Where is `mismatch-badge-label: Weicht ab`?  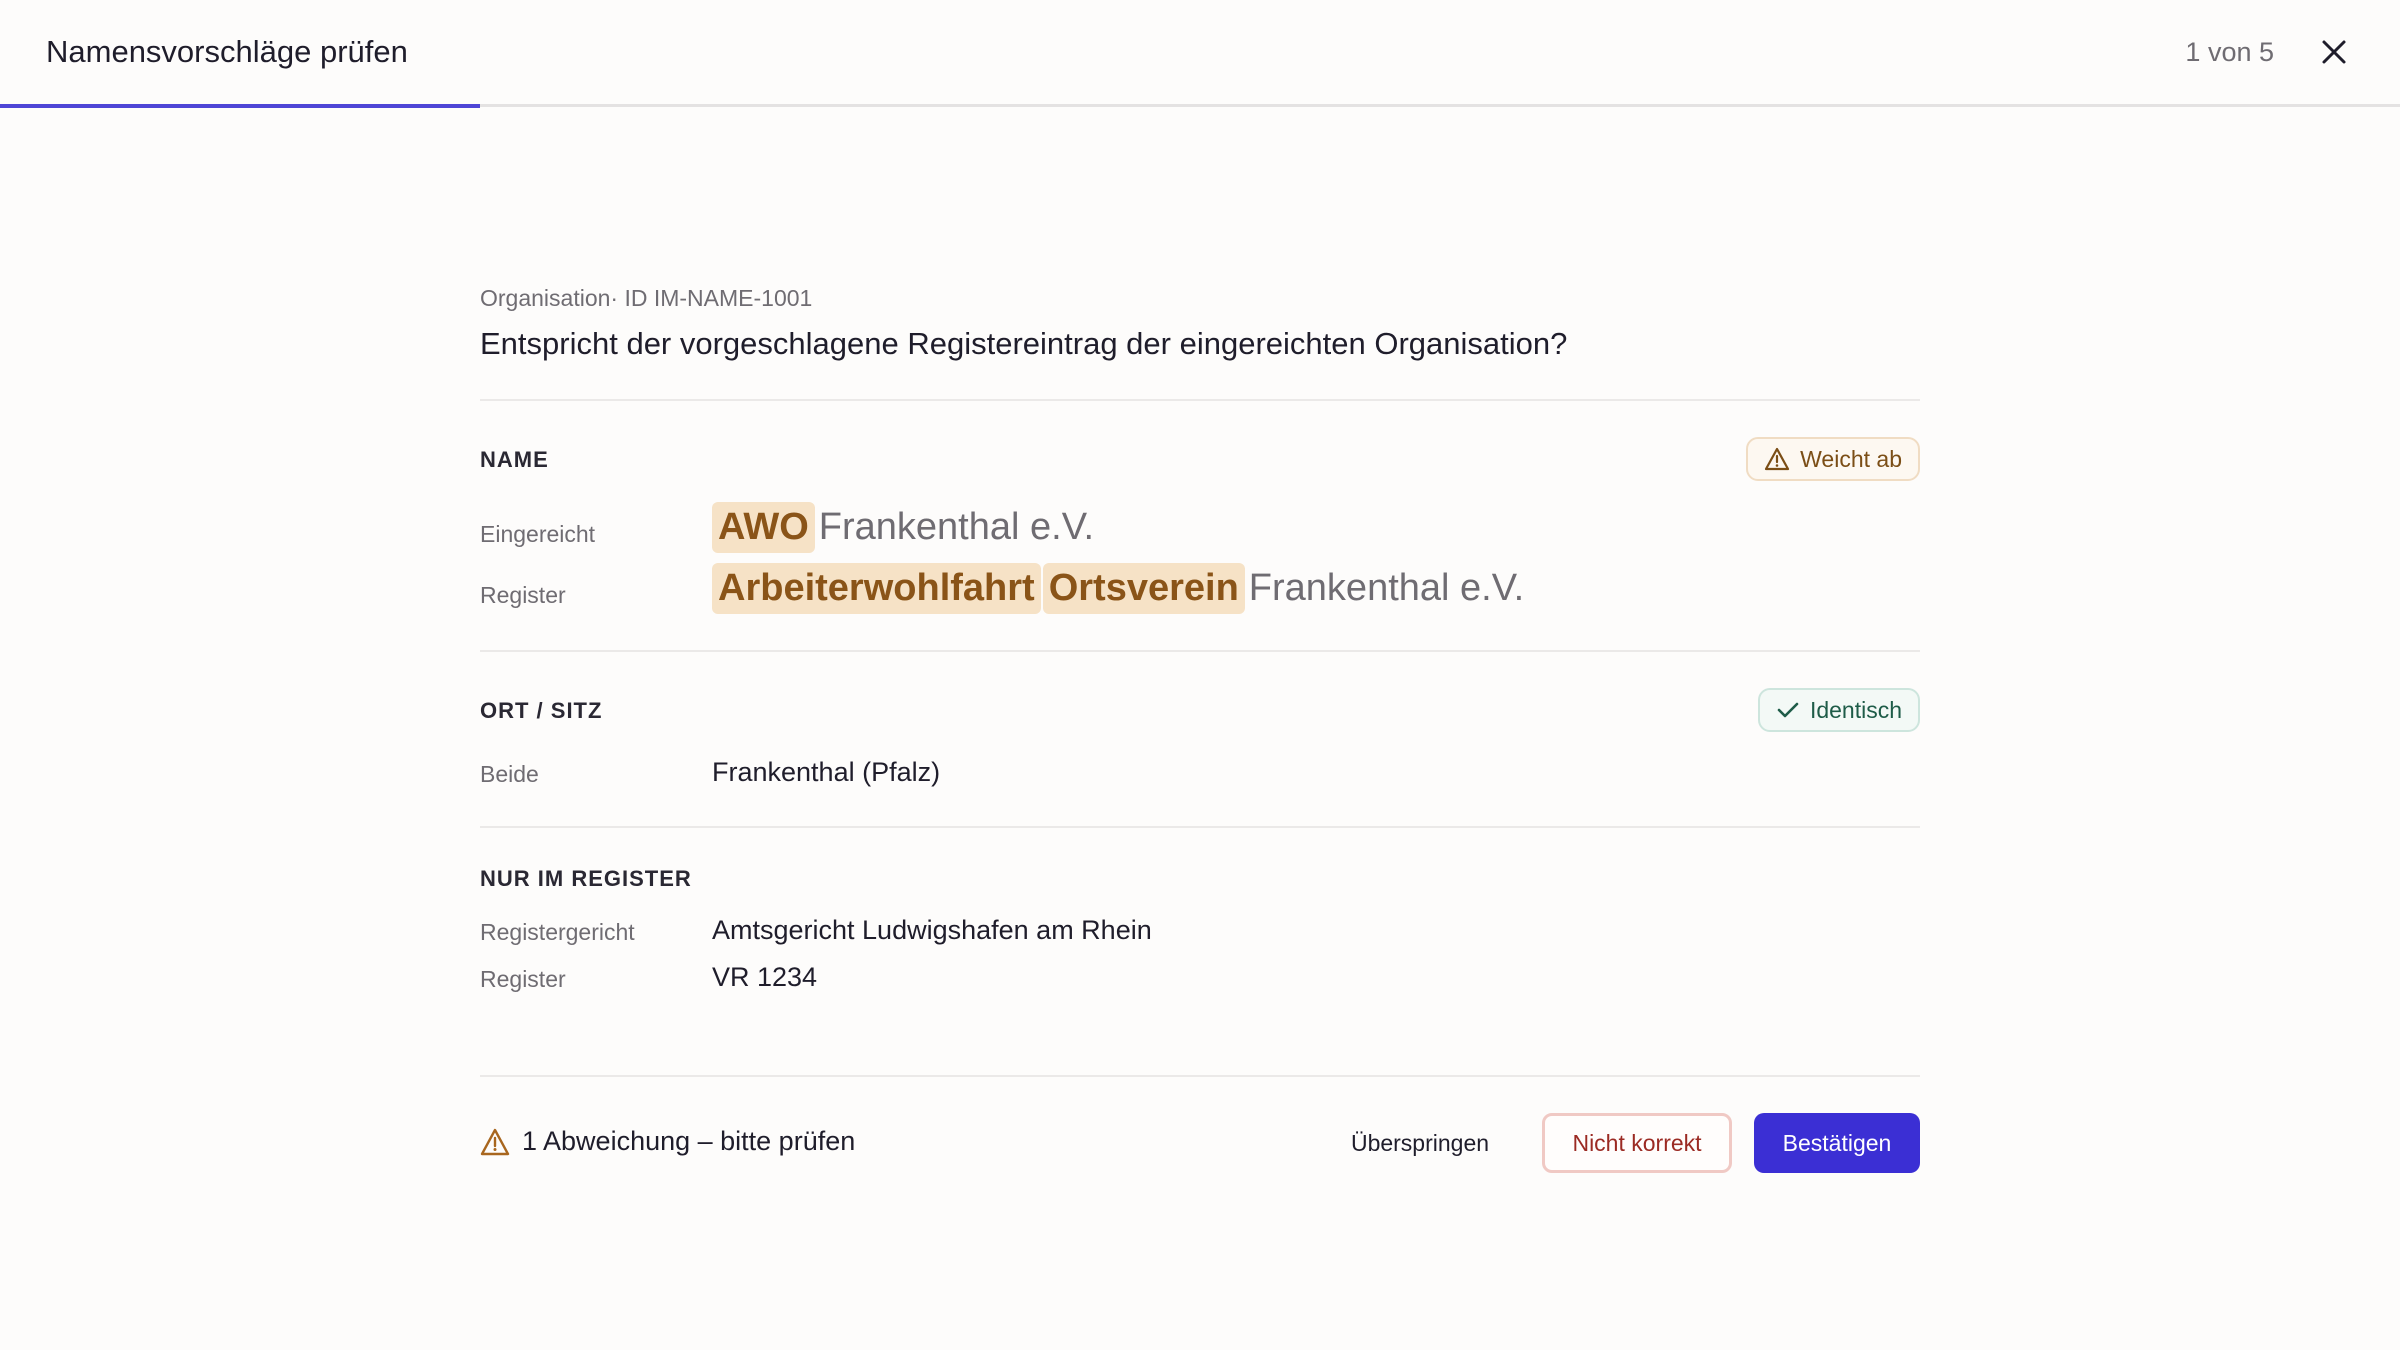 mismatch-badge-label: Weicht ab is located at coordinates (1851, 458).